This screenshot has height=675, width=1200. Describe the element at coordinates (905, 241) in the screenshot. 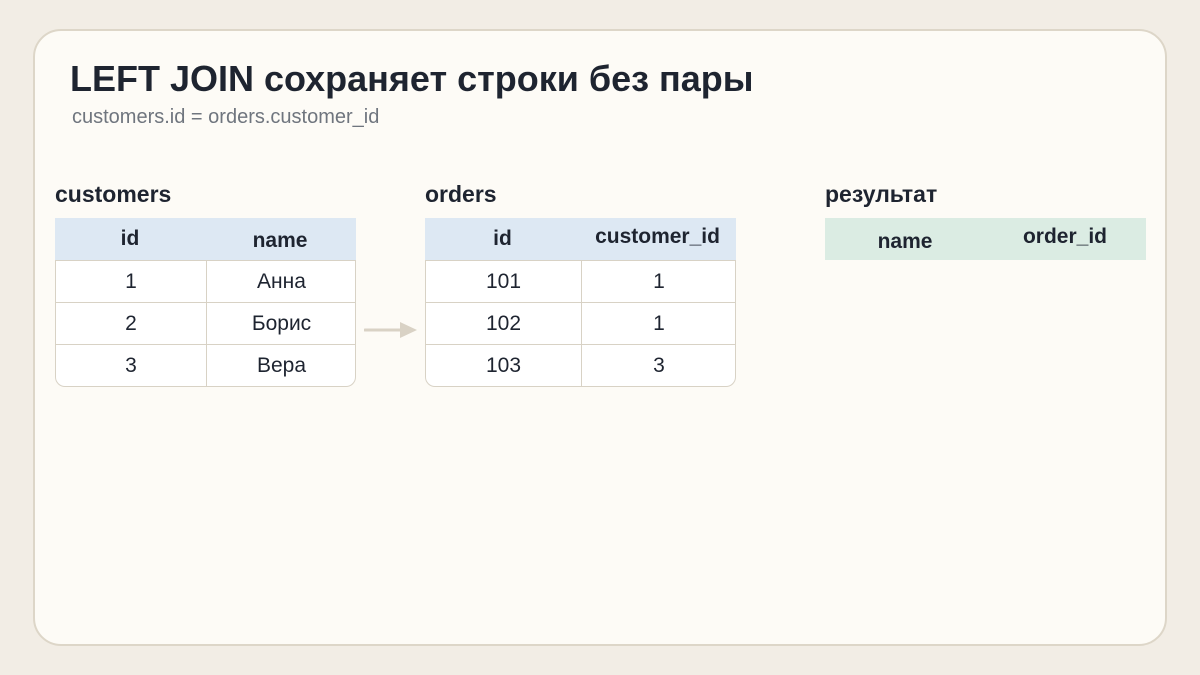

I see `result-column-name: name` at that location.